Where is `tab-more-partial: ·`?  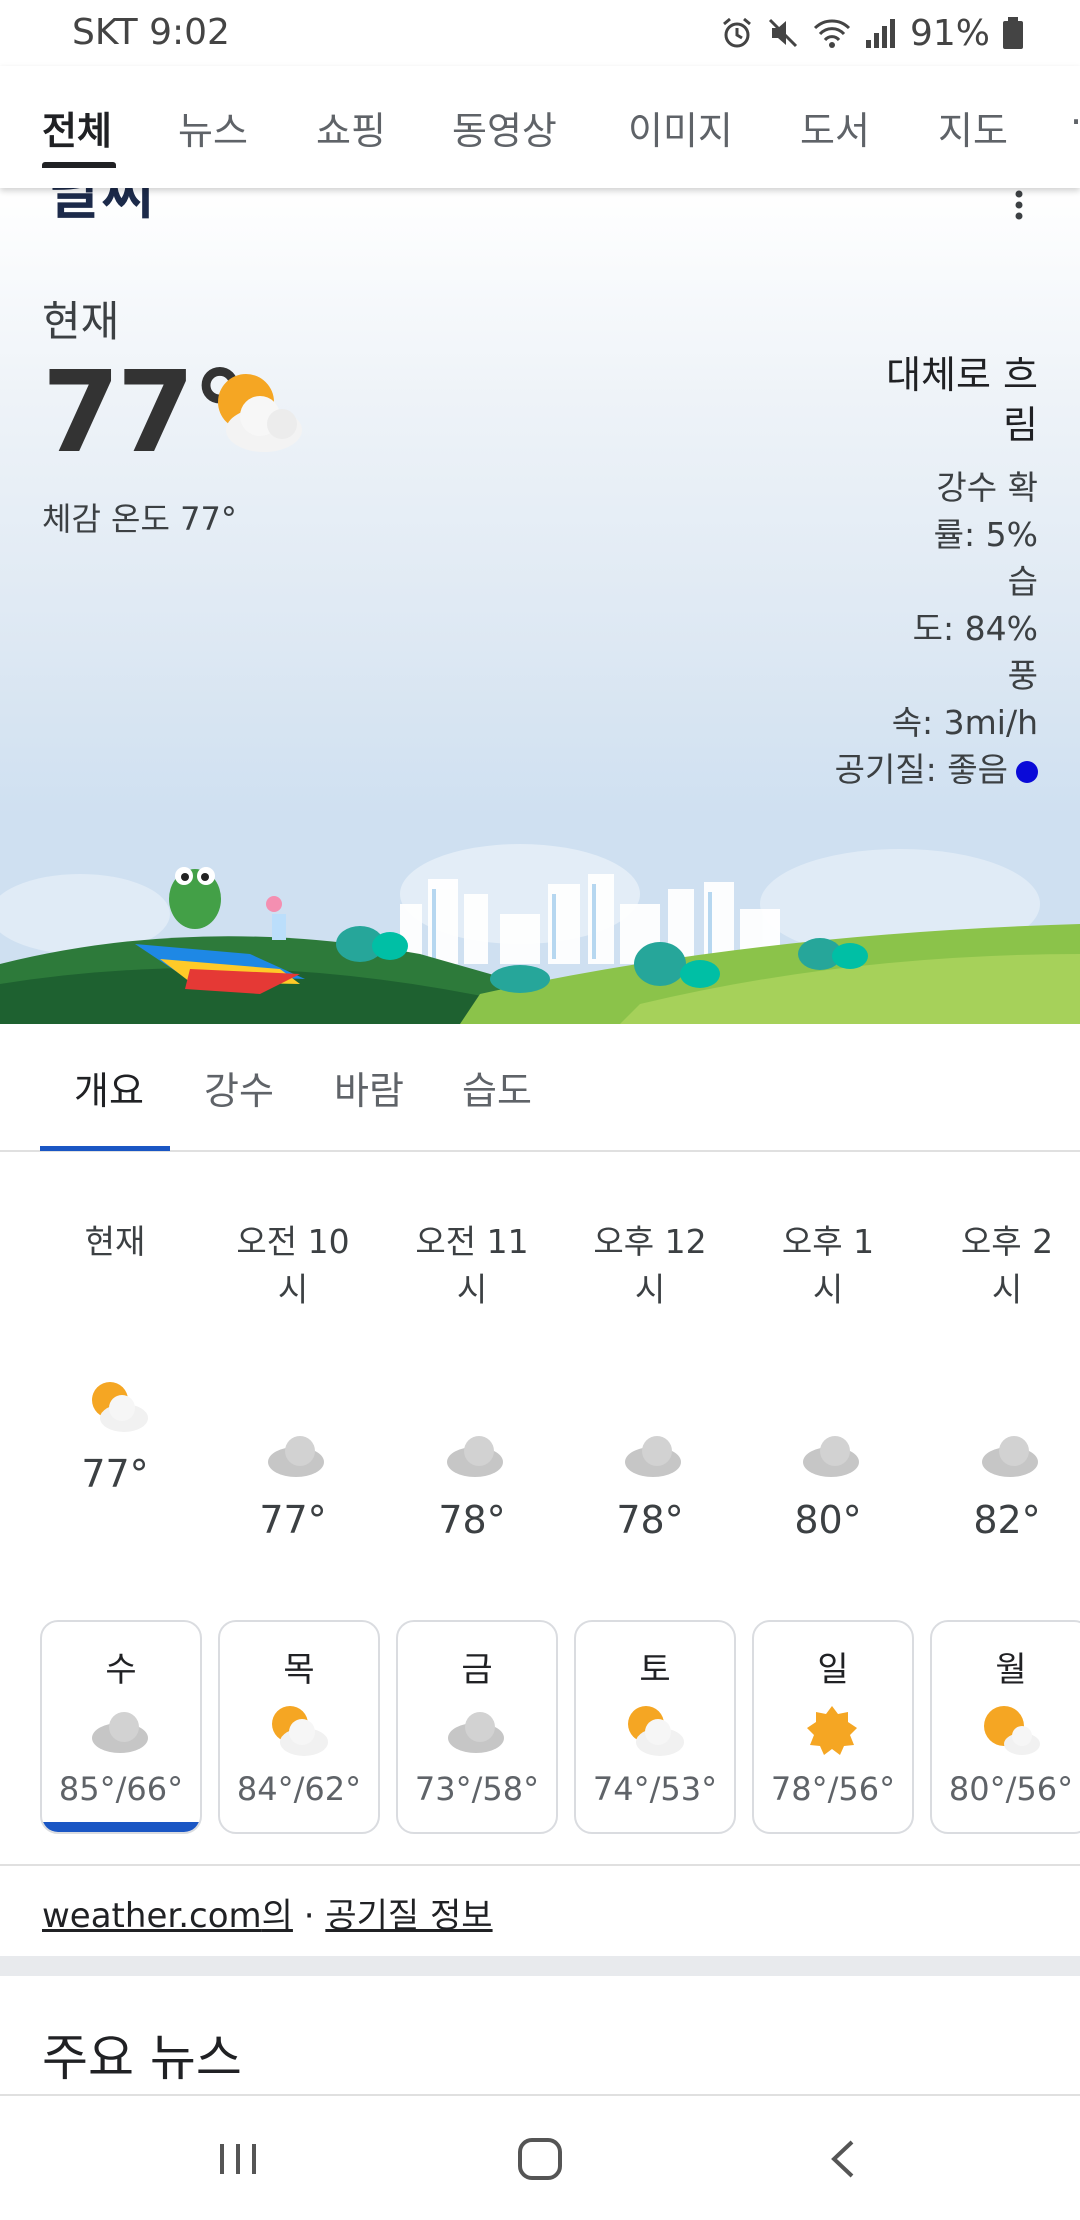 tab-more-partial: · is located at coordinates (1075, 122).